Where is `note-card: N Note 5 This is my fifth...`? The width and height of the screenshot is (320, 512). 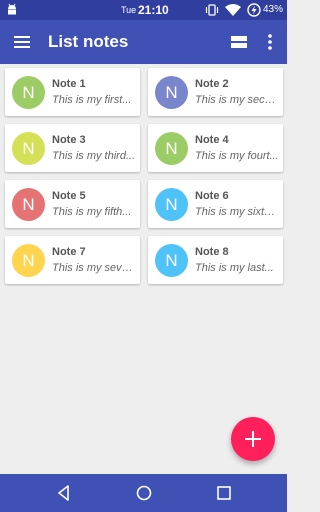 note-card: N Note 5 This is my fifth... is located at coordinates (72, 204).